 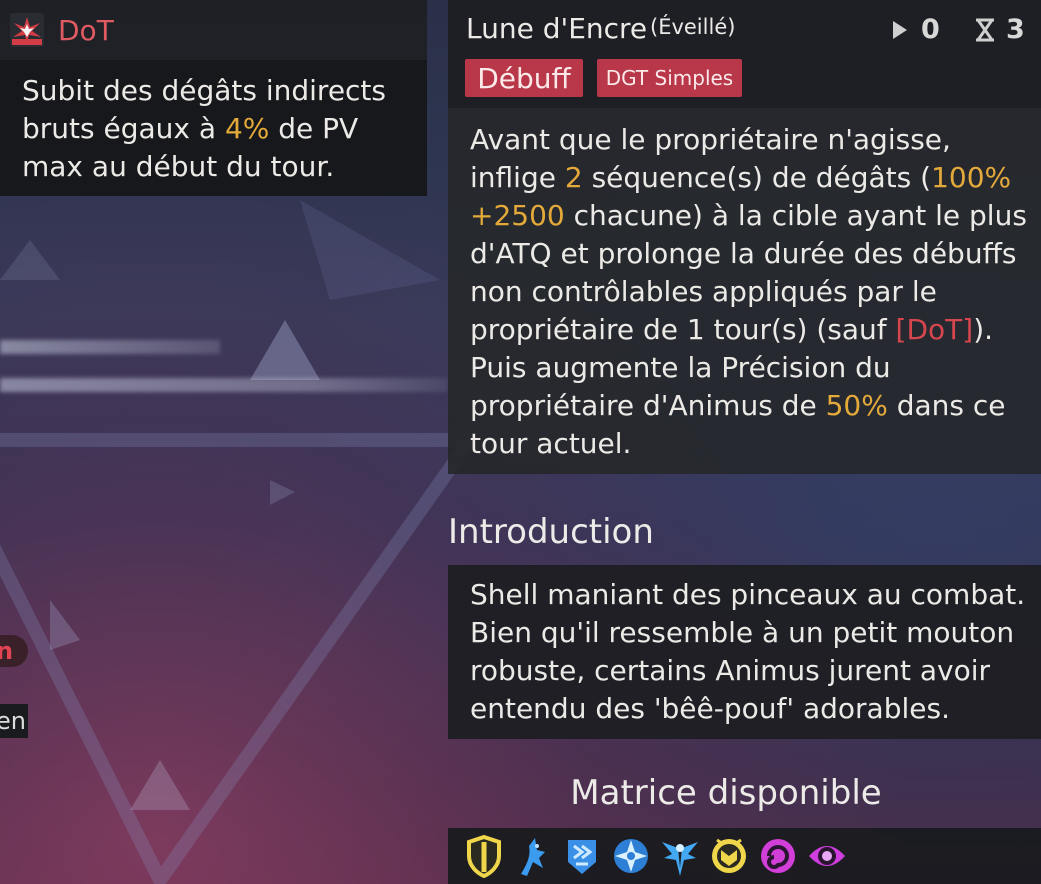 What do you see at coordinates (14, 721) in the screenshot?
I see `partial-label: en` at bounding box center [14, 721].